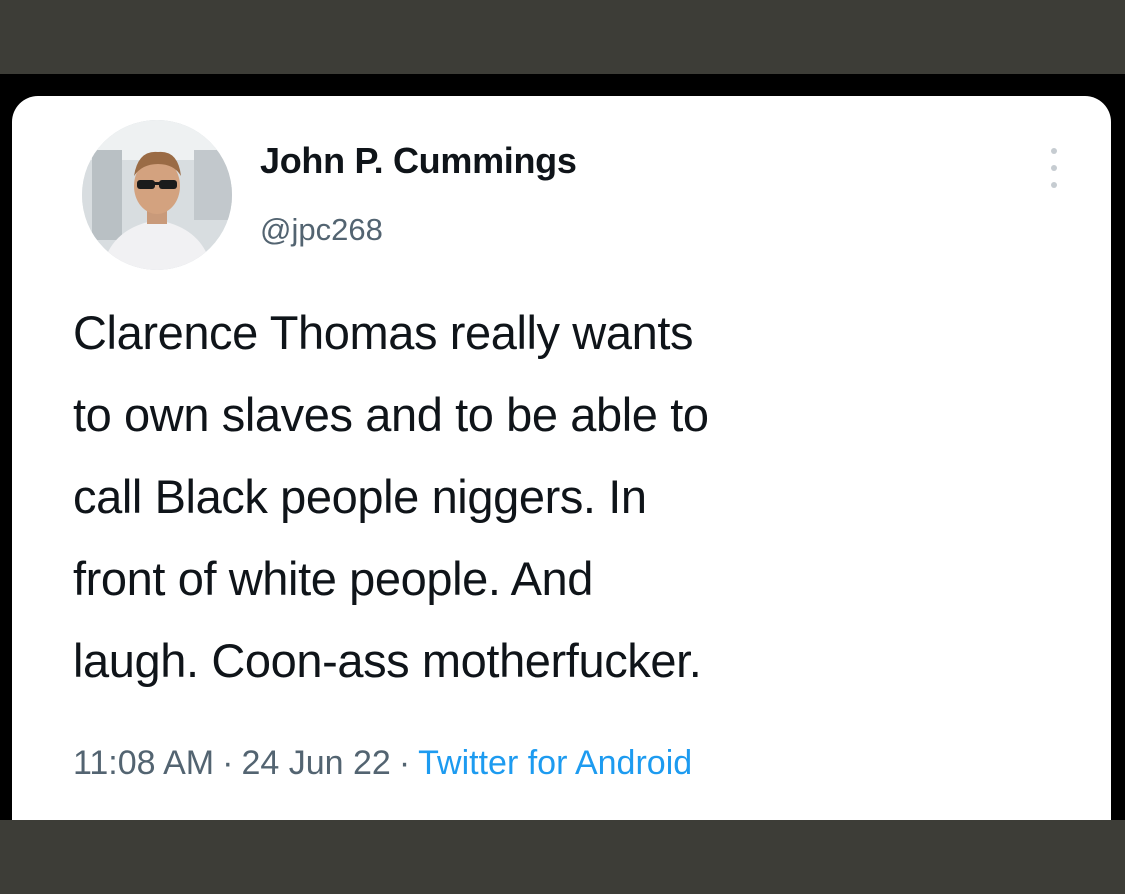 The height and width of the screenshot is (894, 1125). I want to click on tweet-meta: 11:08 AM · 24 Jun 22 · Twitter for Android, so click(382, 763).